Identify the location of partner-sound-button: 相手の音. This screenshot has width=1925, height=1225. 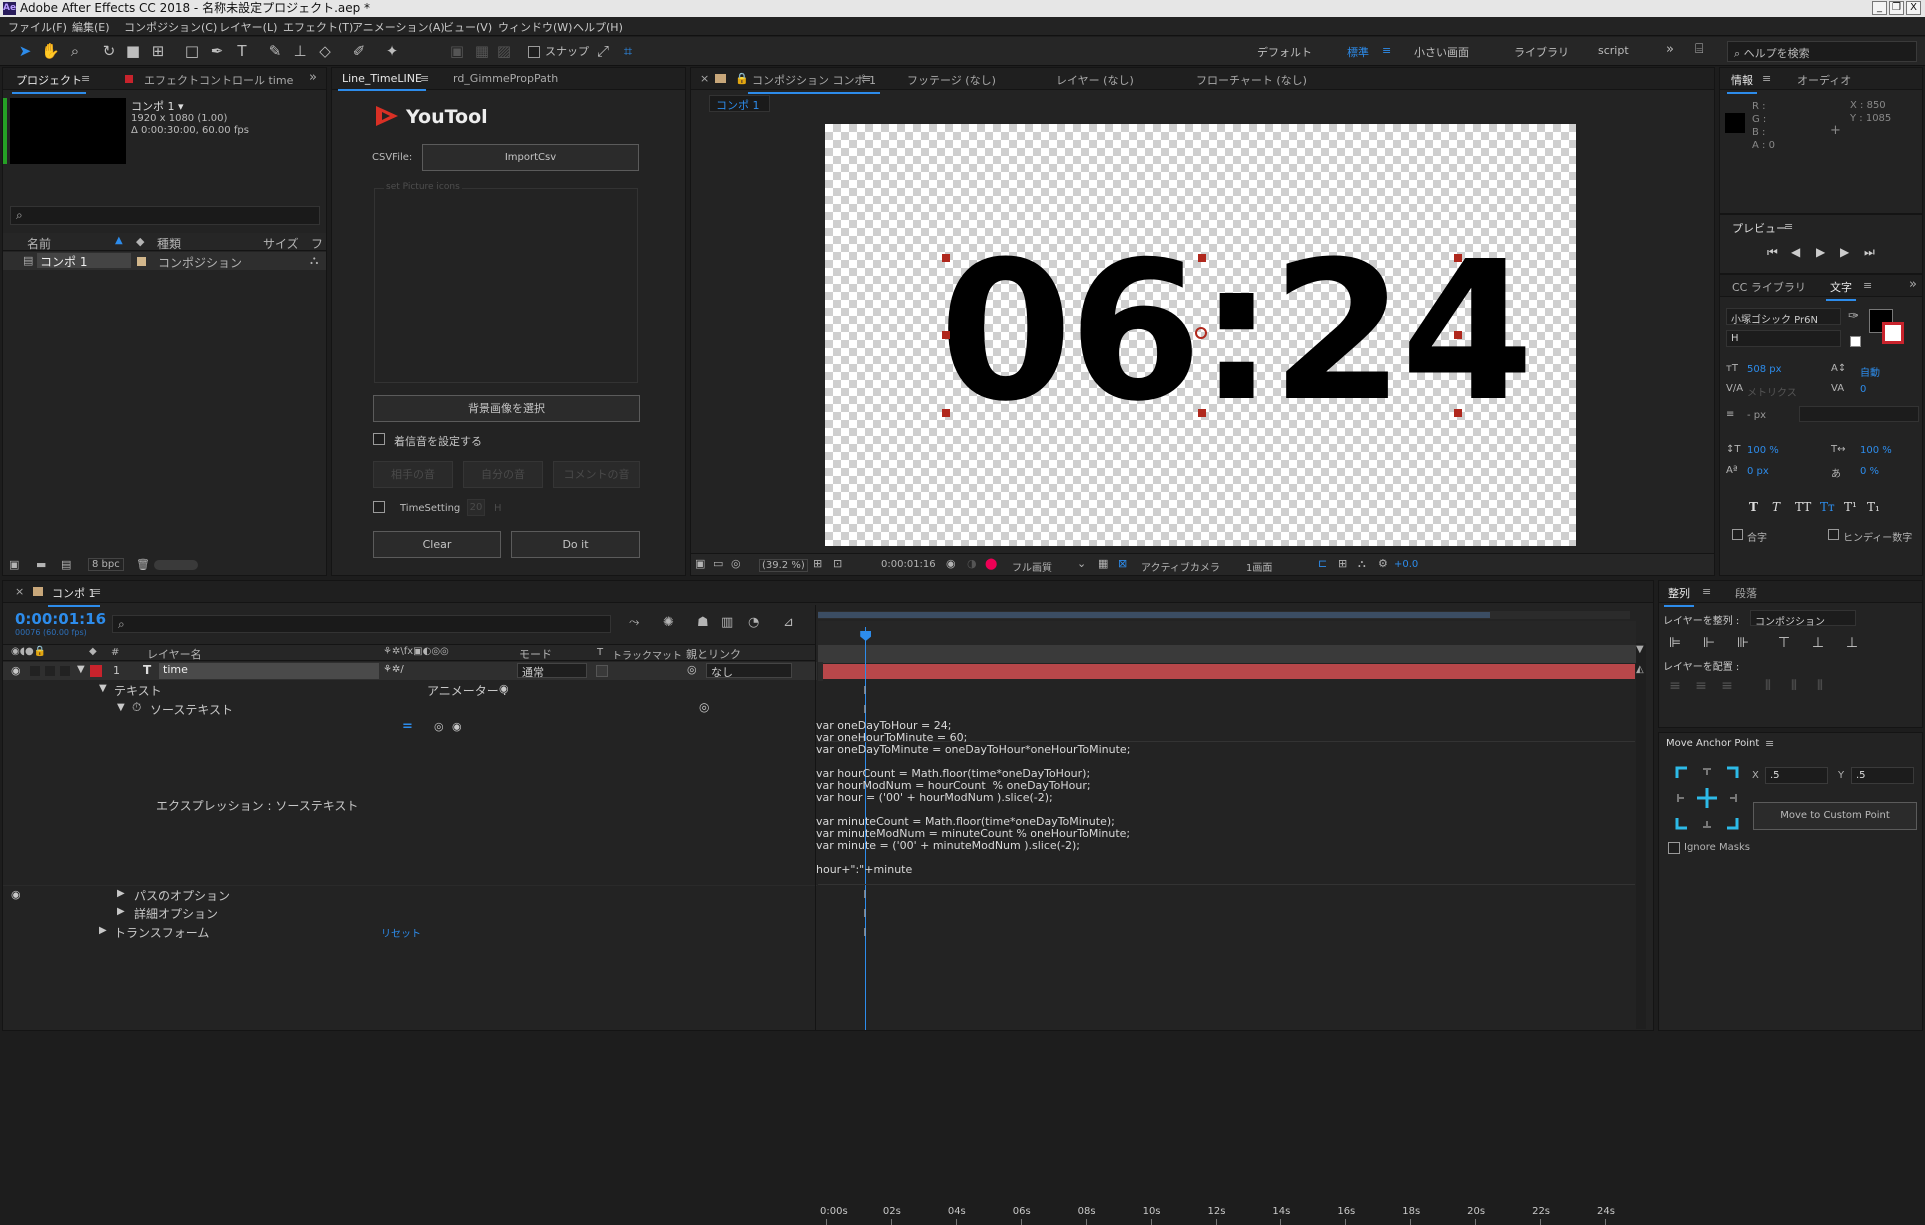
(413, 474).